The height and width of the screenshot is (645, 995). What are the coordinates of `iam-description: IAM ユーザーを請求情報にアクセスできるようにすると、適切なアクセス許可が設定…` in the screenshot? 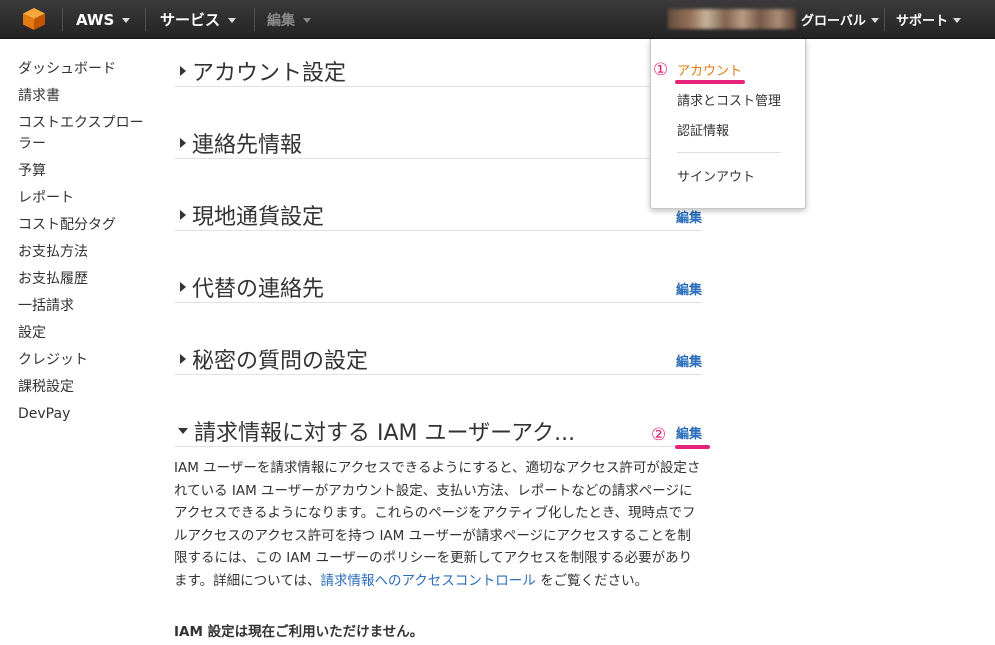 It's located at (438, 524).